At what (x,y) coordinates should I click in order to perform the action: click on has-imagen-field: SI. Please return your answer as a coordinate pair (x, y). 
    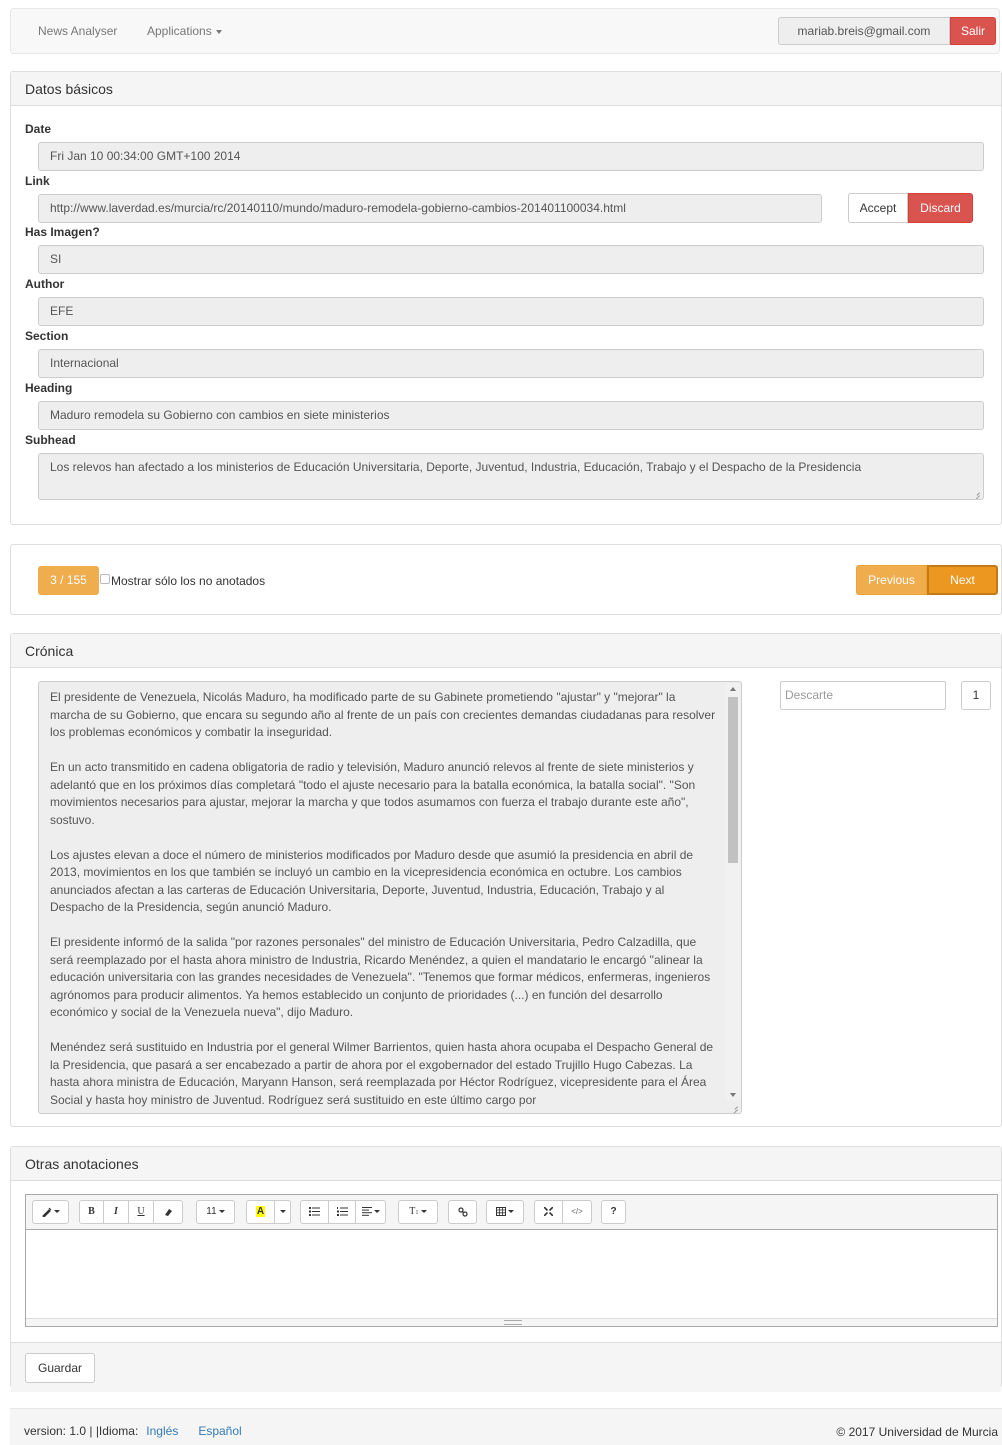
    Looking at the image, I should click on (511, 259).